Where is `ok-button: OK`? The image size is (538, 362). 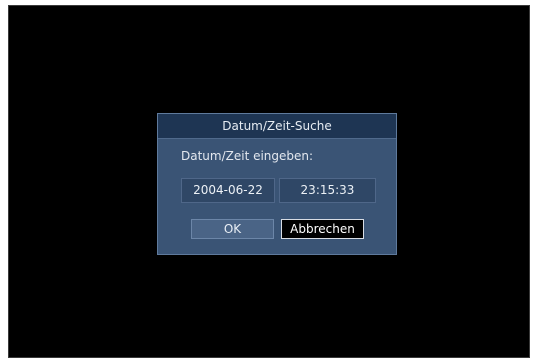
ok-button: OK is located at coordinates (232, 229).